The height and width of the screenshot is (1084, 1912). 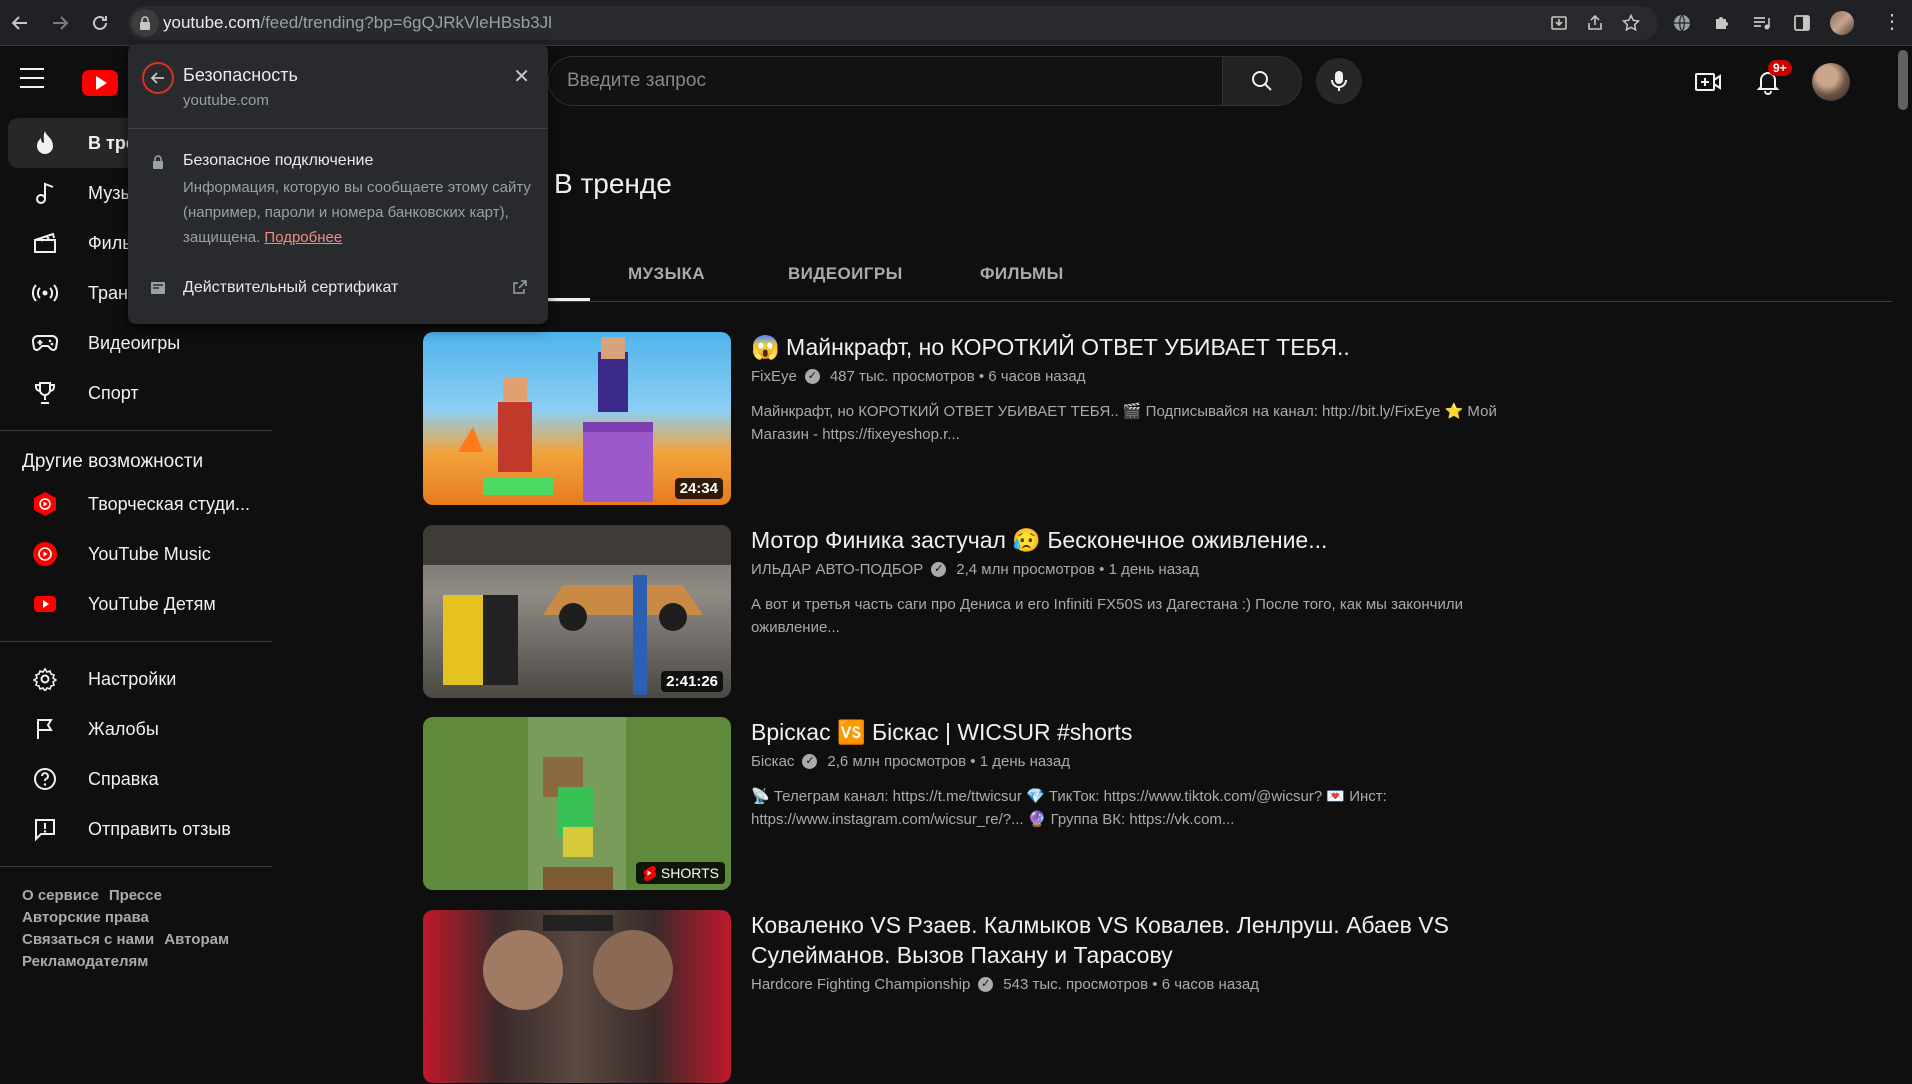 What do you see at coordinates (1631, 23) in the screenshot?
I see `bookmark-button` at bounding box center [1631, 23].